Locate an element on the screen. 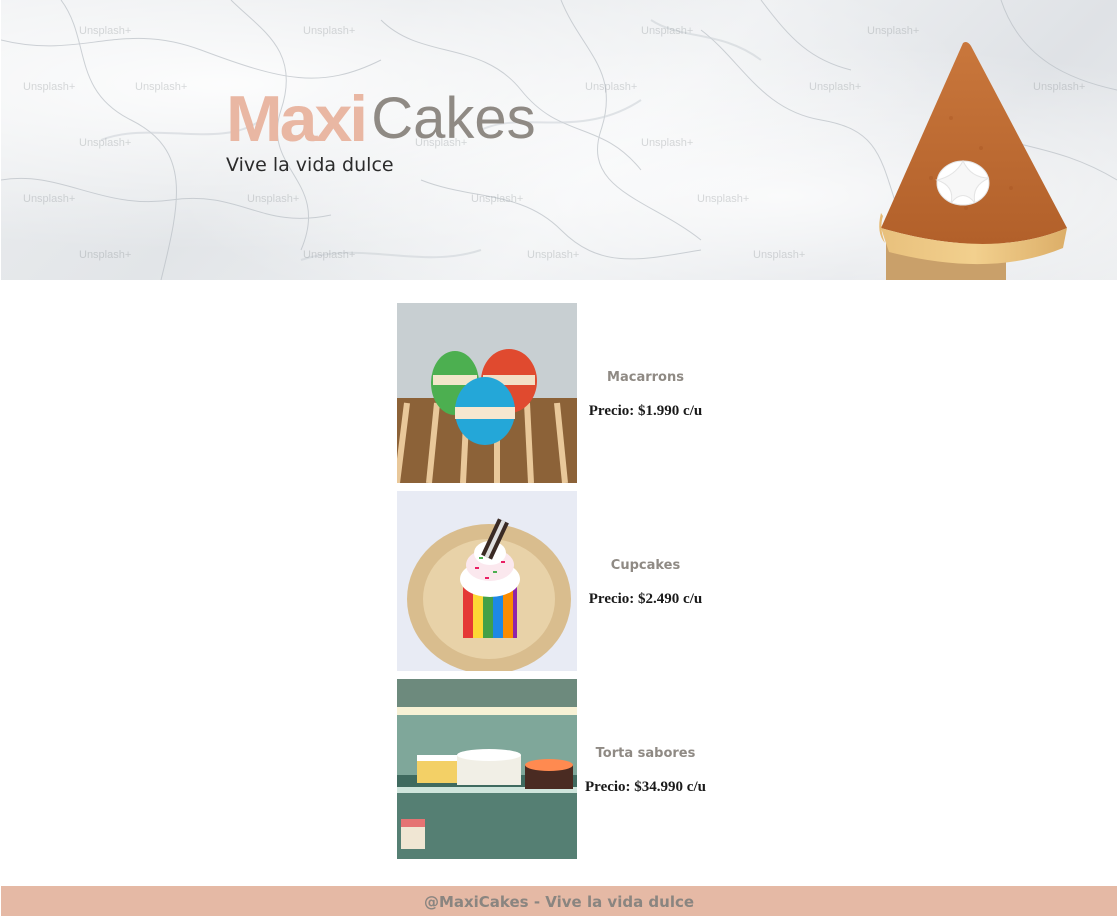 The image size is (1119, 916). product-price: Precio: $1.990 c/u is located at coordinates (645, 411).